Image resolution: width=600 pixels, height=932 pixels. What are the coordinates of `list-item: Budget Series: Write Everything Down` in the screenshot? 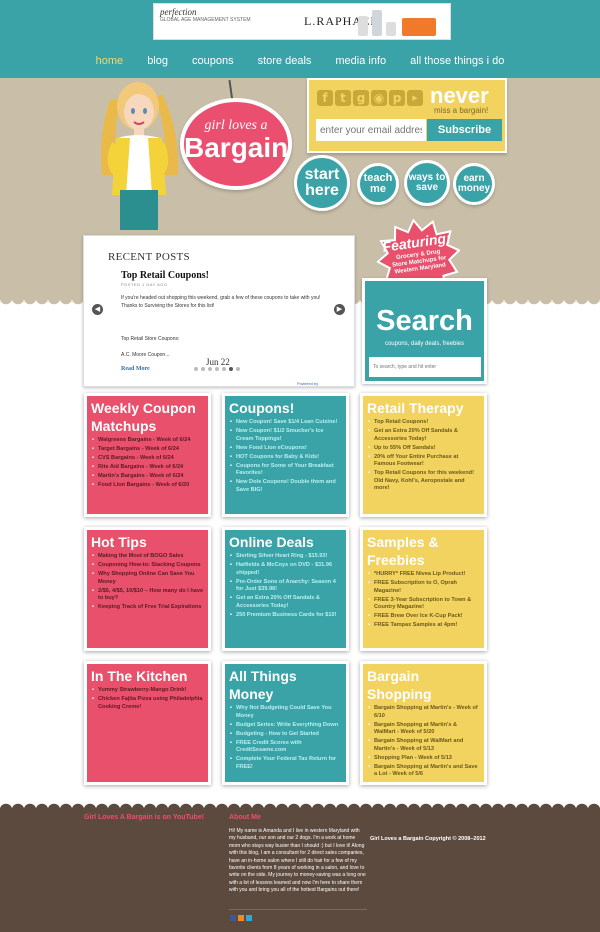 It's located at (285, 726).